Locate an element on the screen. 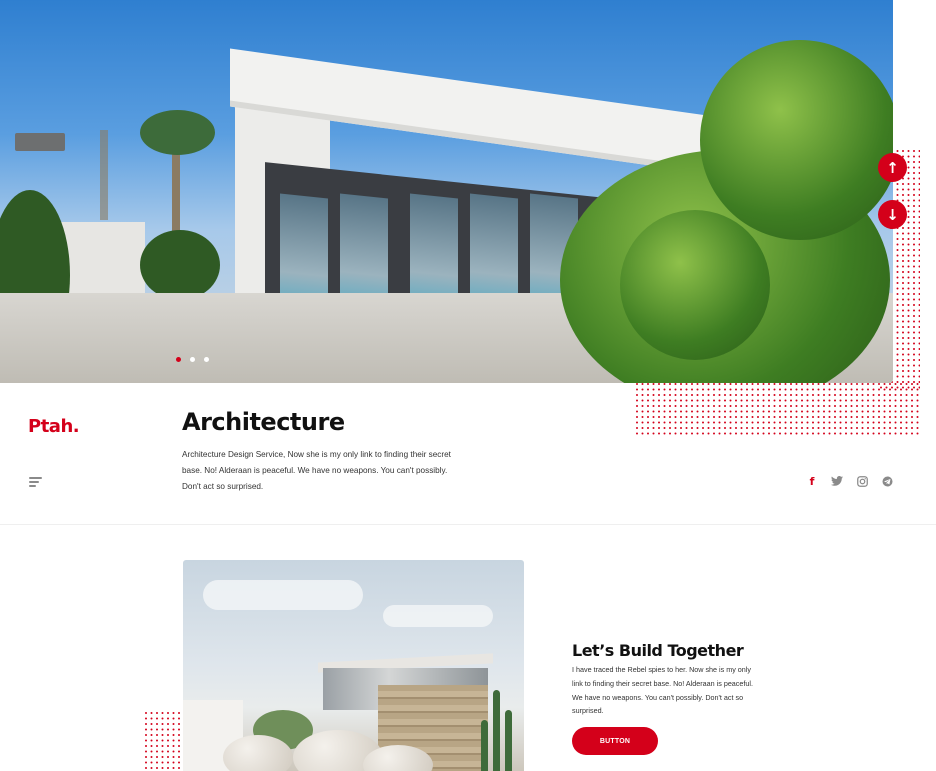  arrow-up-icon: ↑ is located at coordinates (892, 167).